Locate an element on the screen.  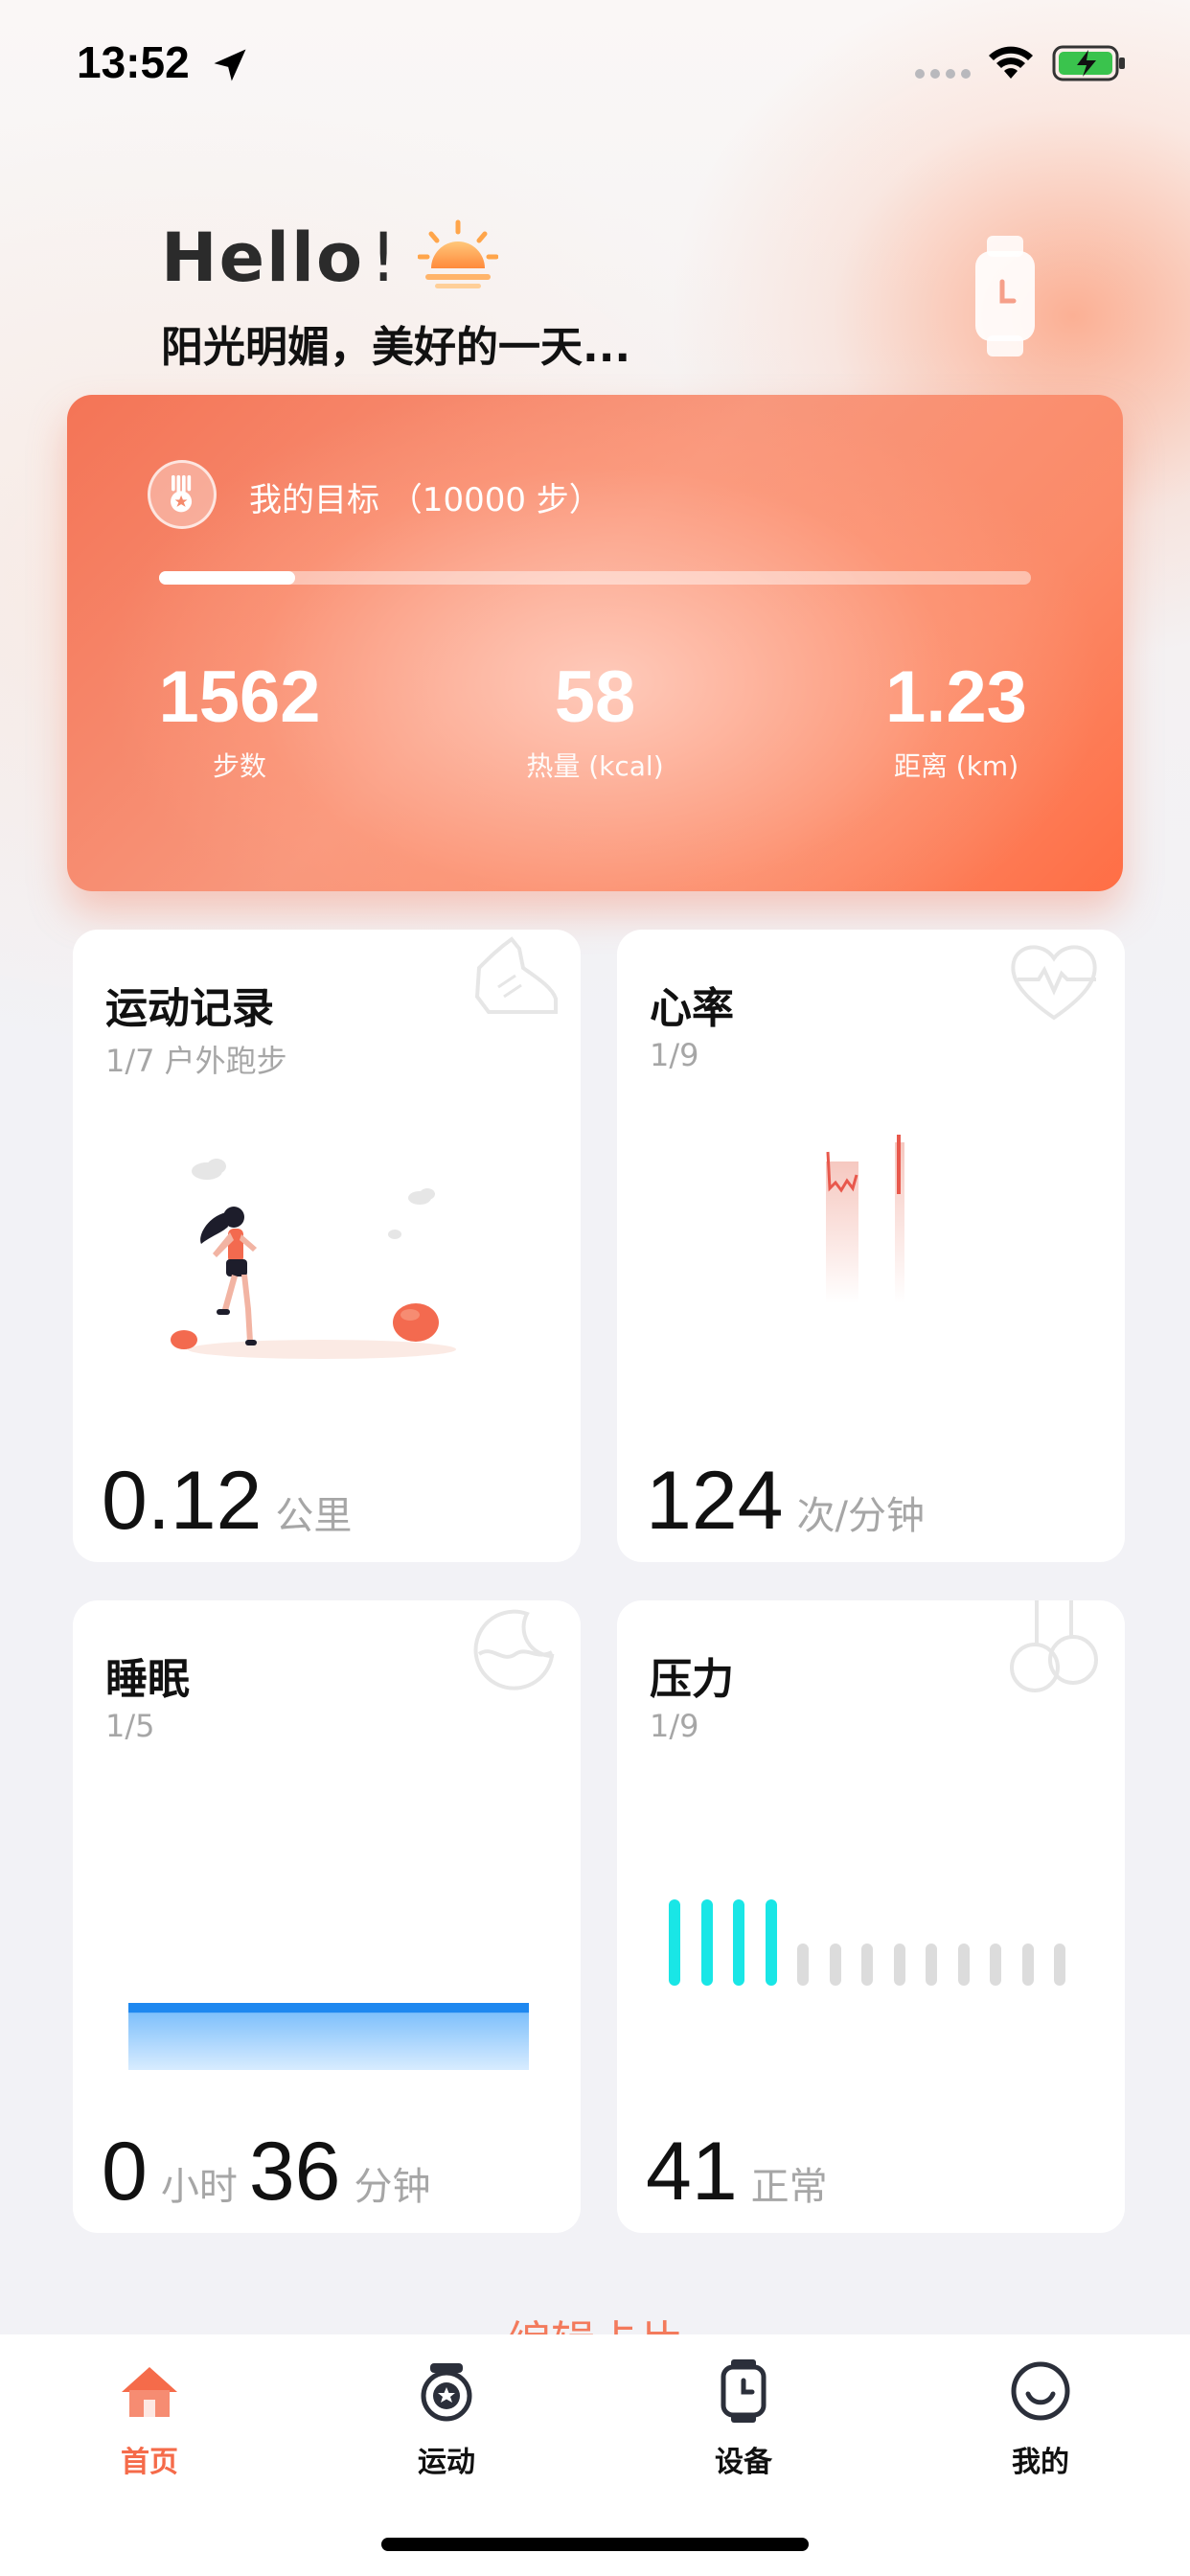
tab-sport-label: 运动 is located at coordinates (447, 2463).